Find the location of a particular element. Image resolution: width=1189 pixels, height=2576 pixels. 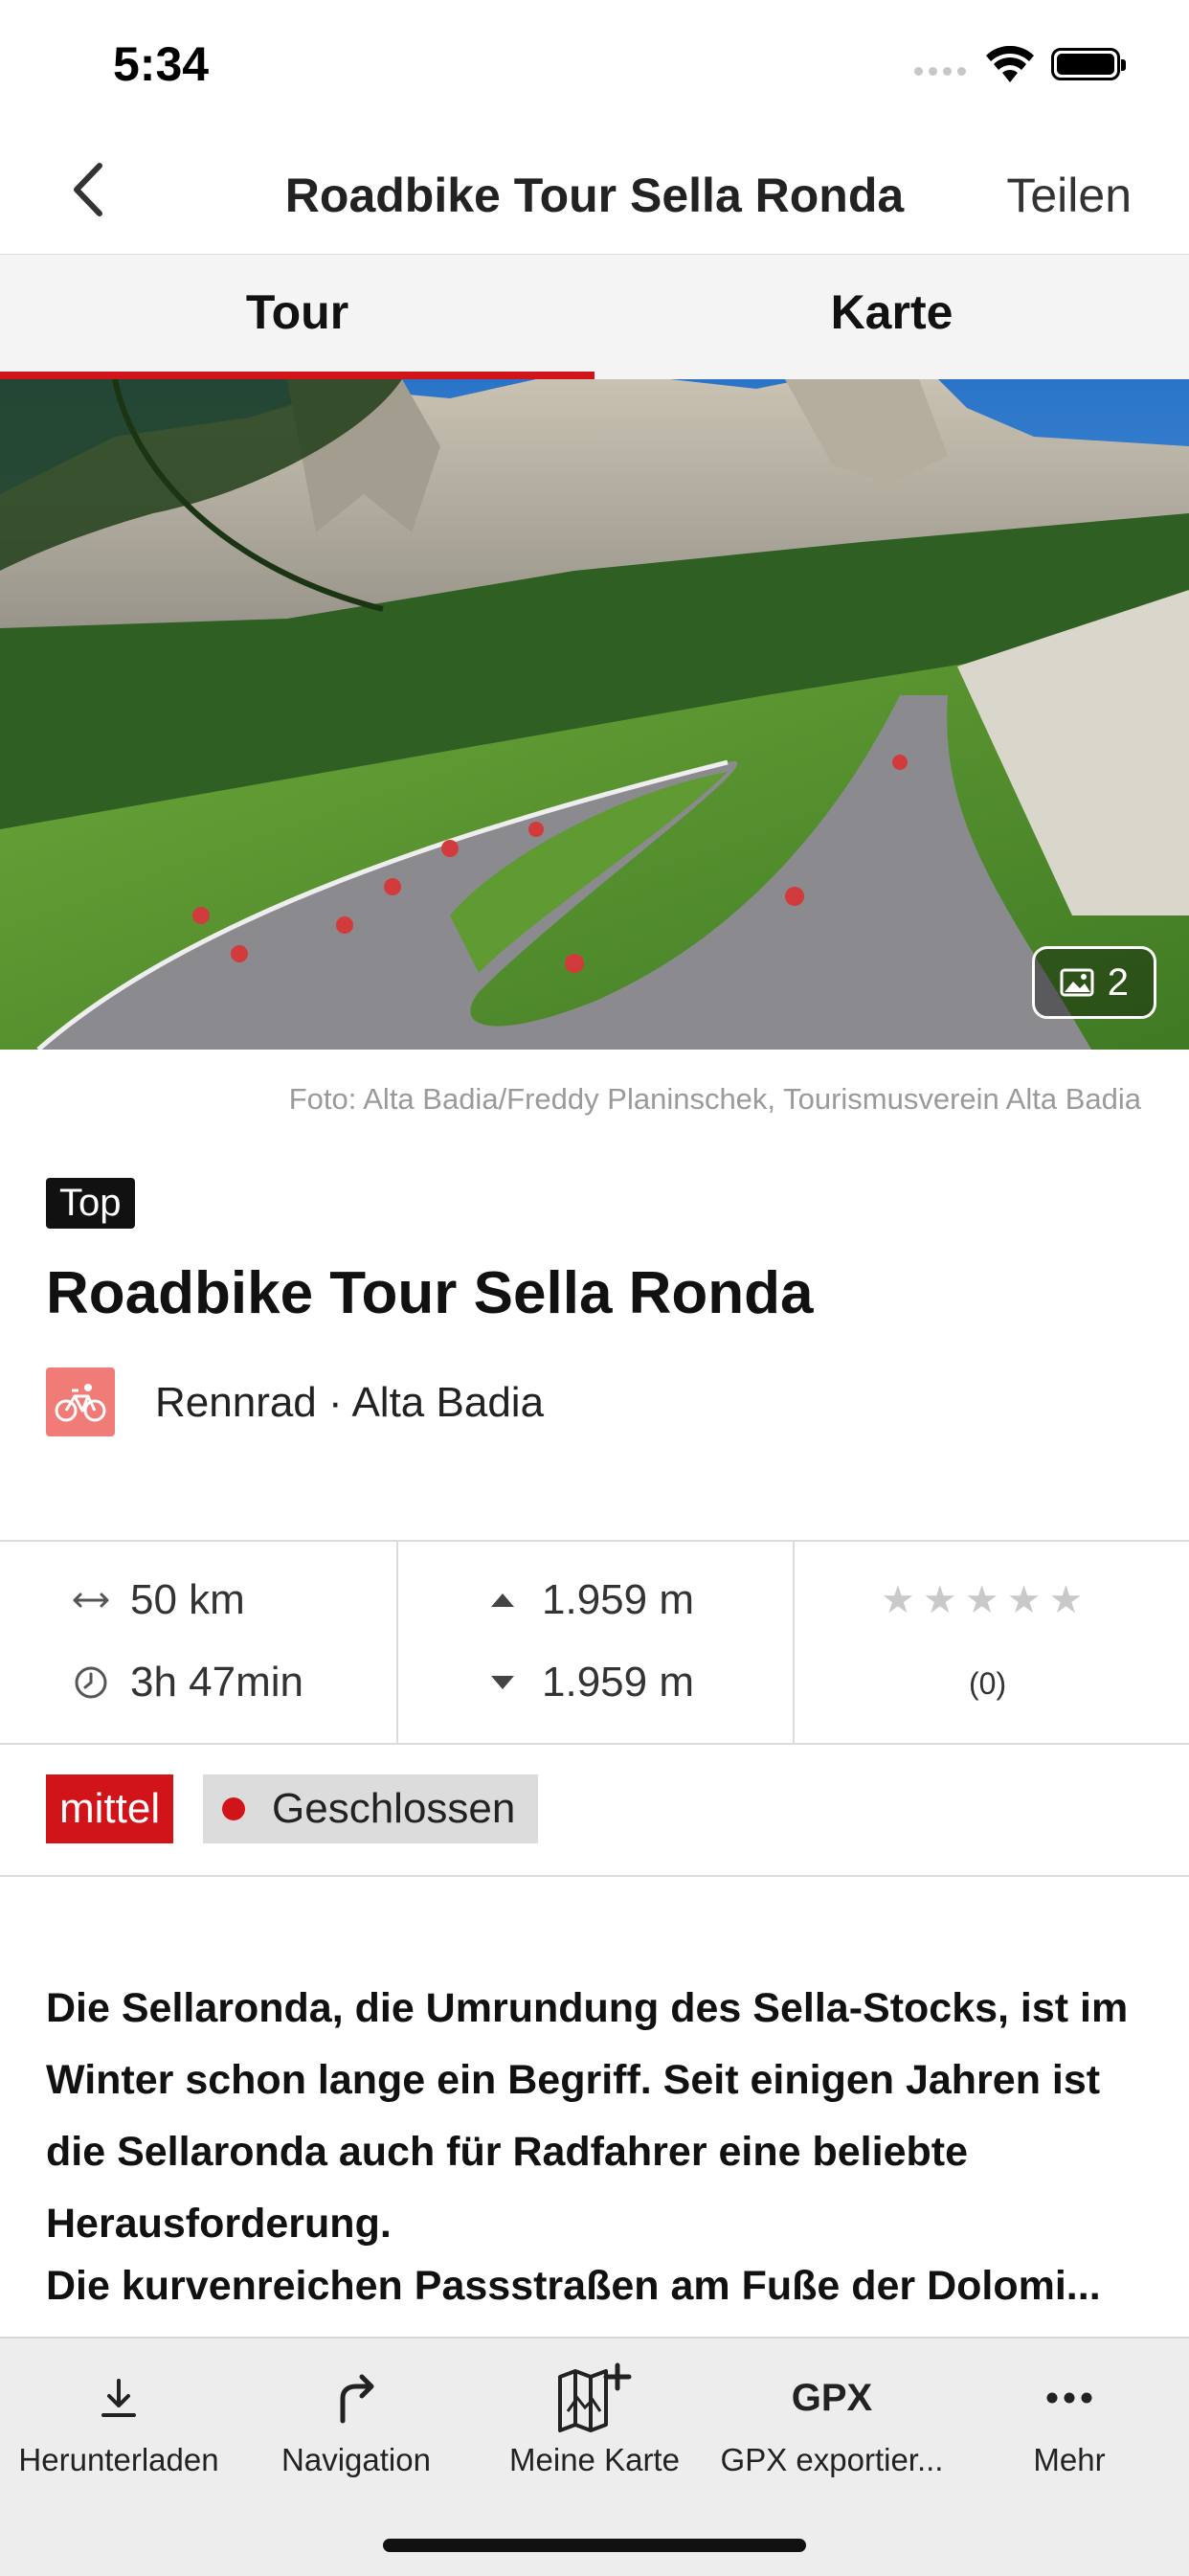

download-button: Herunterladen is located at coordinates (118, 2415).